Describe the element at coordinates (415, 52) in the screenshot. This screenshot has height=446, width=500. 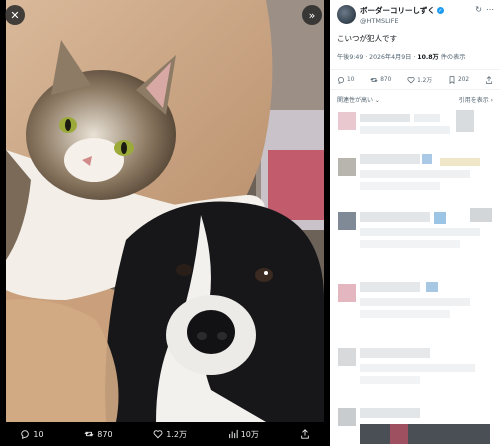
I see `tweet-meta: 午後9:49 · 2026年4月9日 · 10.8万 件の表示` at that location.